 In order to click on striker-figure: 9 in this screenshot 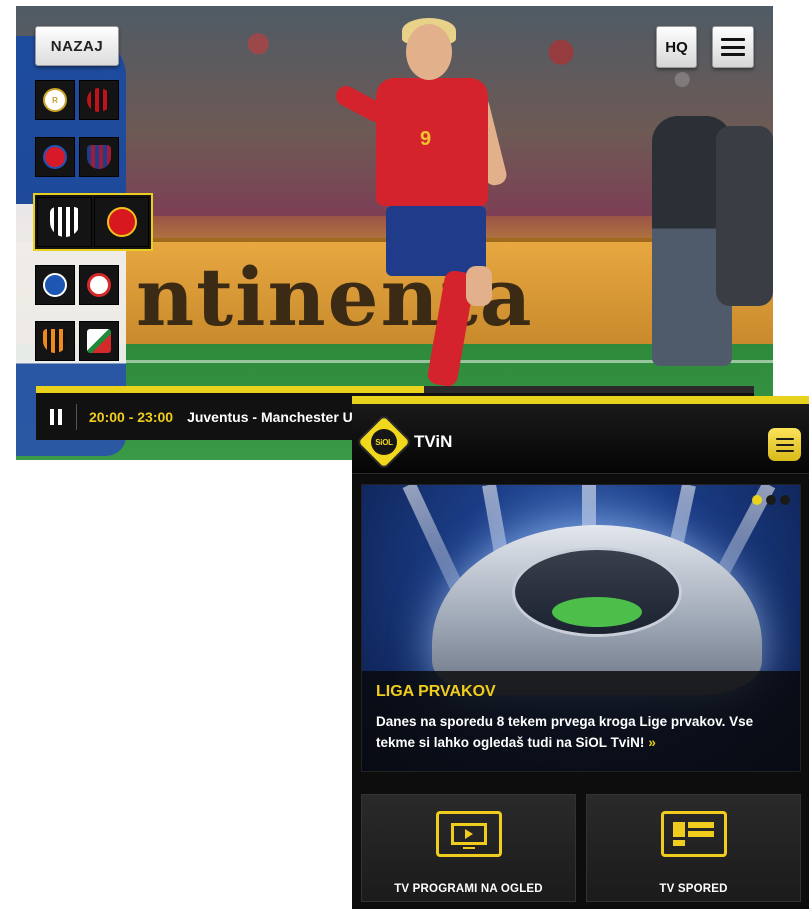, I will do `click(431, 206)`.